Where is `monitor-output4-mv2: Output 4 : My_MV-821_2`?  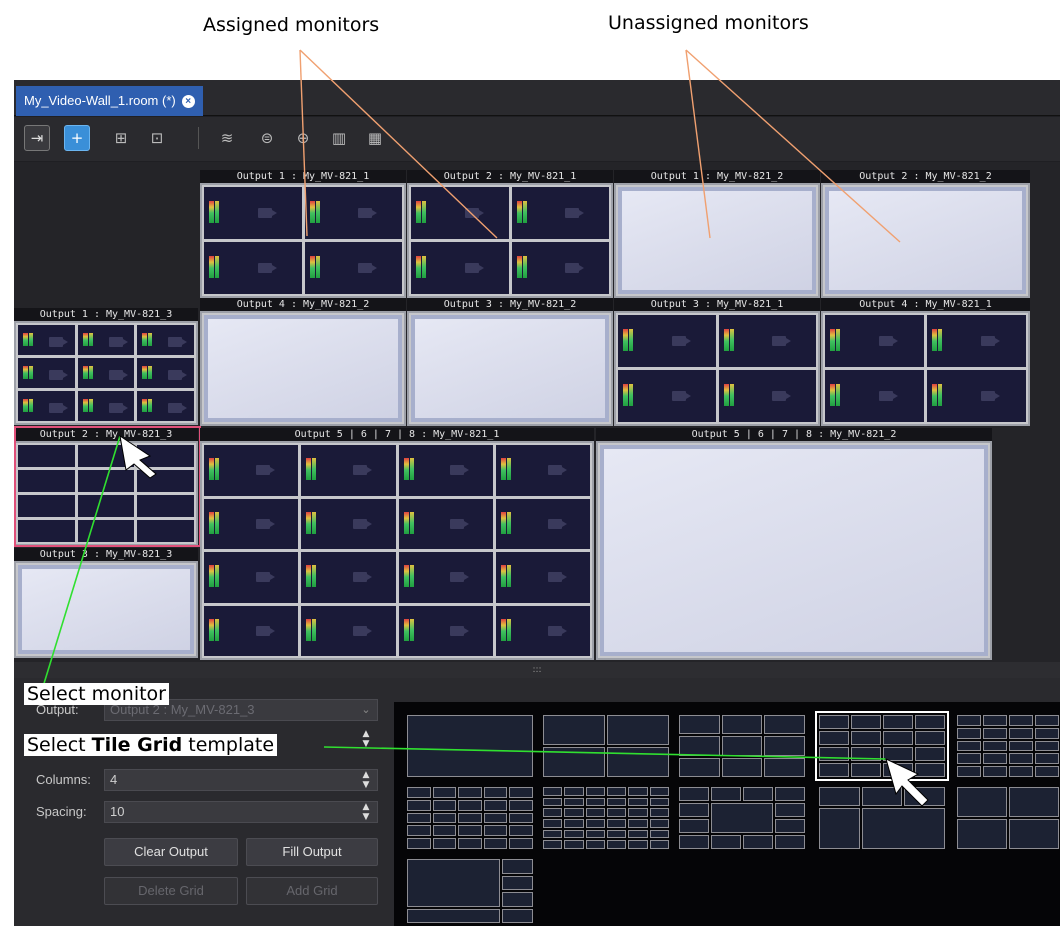 monitor-output4-mv2: Output 4 : My_MV-821_2 is located at coordinates (303, 362).